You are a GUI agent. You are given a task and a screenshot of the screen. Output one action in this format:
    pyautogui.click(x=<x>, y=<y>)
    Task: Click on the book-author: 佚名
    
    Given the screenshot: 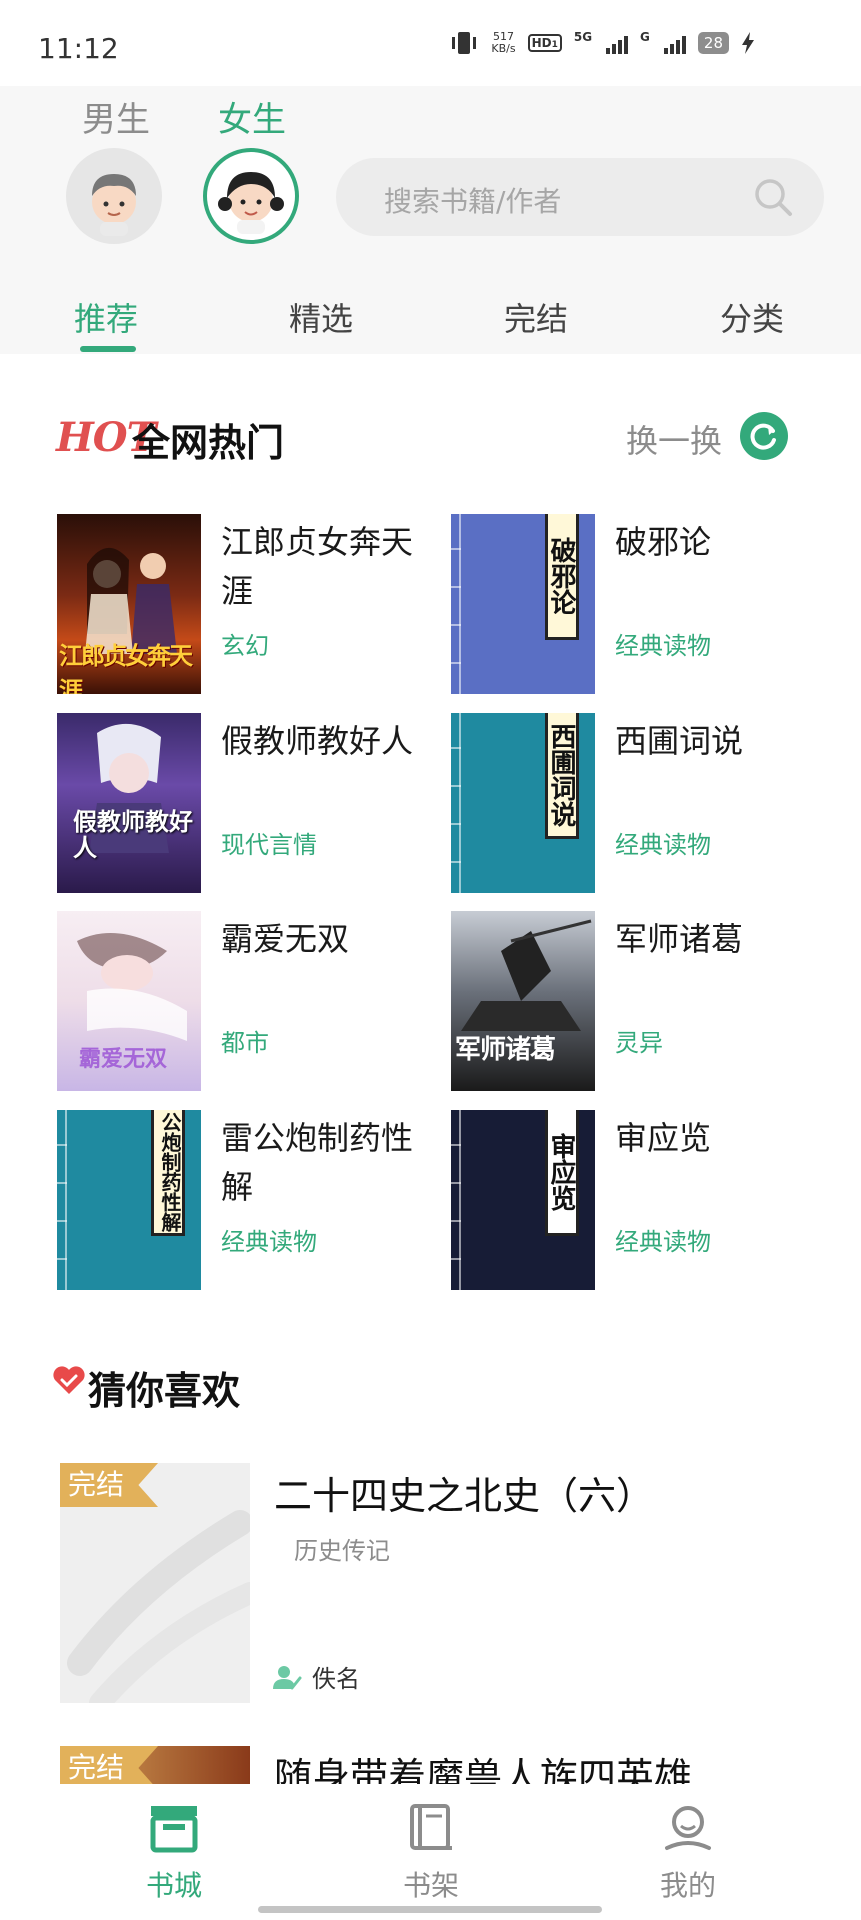 What is the action you would take?
    pyautogui.click(x=316, y=1676)
    